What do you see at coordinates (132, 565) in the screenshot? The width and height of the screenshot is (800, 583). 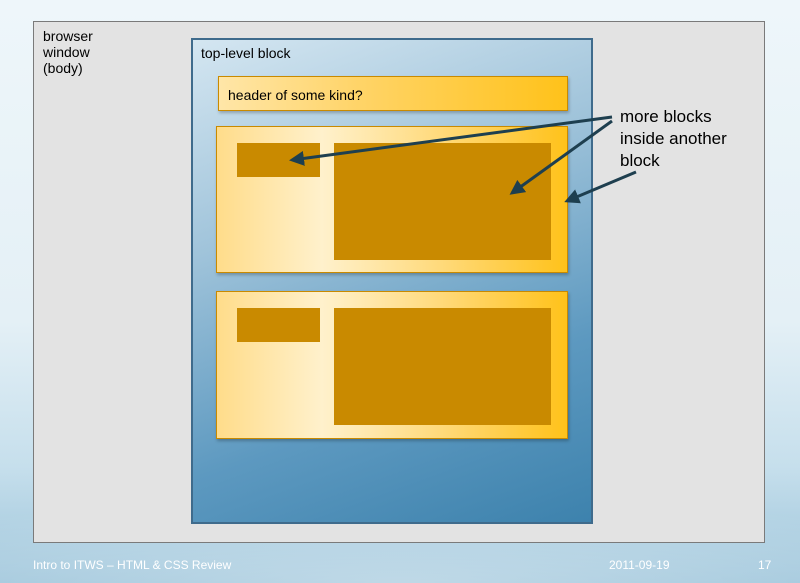 I see `footer-title: Intro to ITWS – HTML & CSS Review` at bounding box center [132, 565].